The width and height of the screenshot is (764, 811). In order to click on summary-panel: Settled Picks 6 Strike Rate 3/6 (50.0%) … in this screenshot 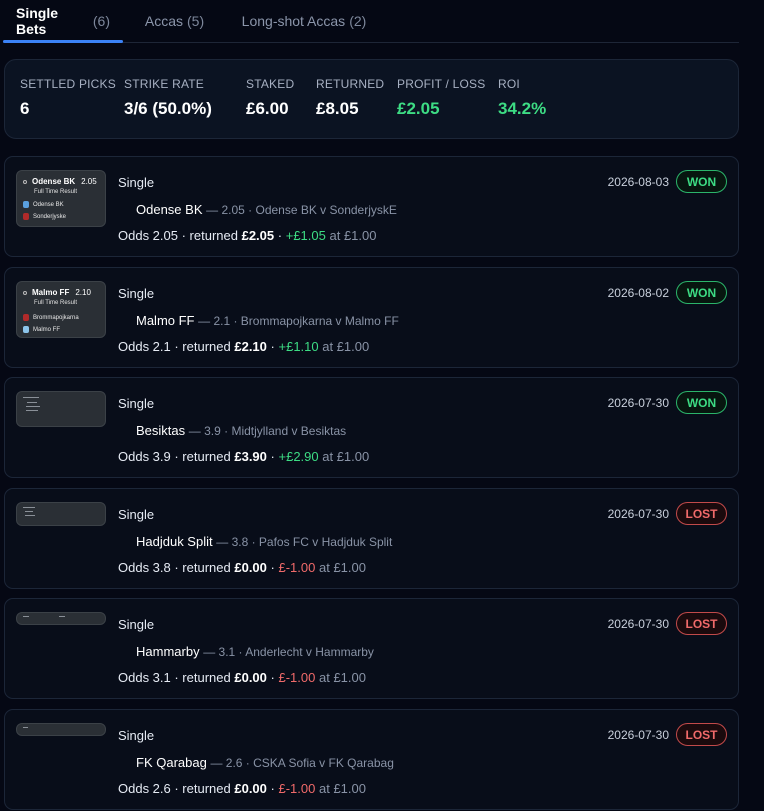, I will do `click(371, 99)`.